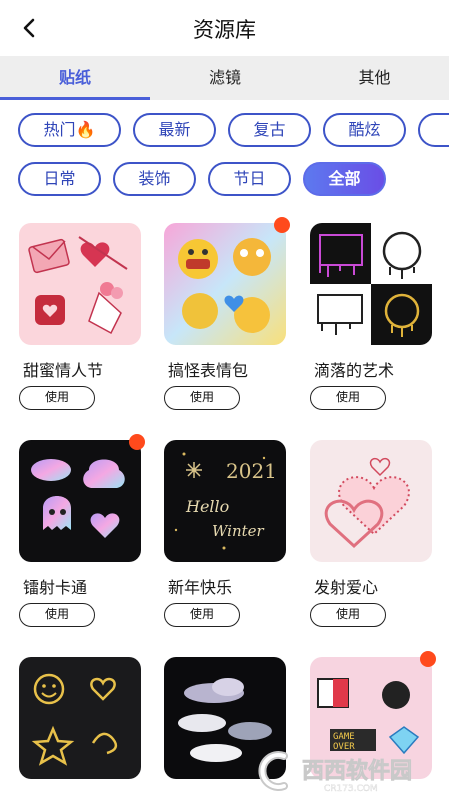 The image size is (449, 798). Describe the element at coordinates (354, 370) in the screenshot. I see `sticker-card-title: 滴落的艺术` at that location.